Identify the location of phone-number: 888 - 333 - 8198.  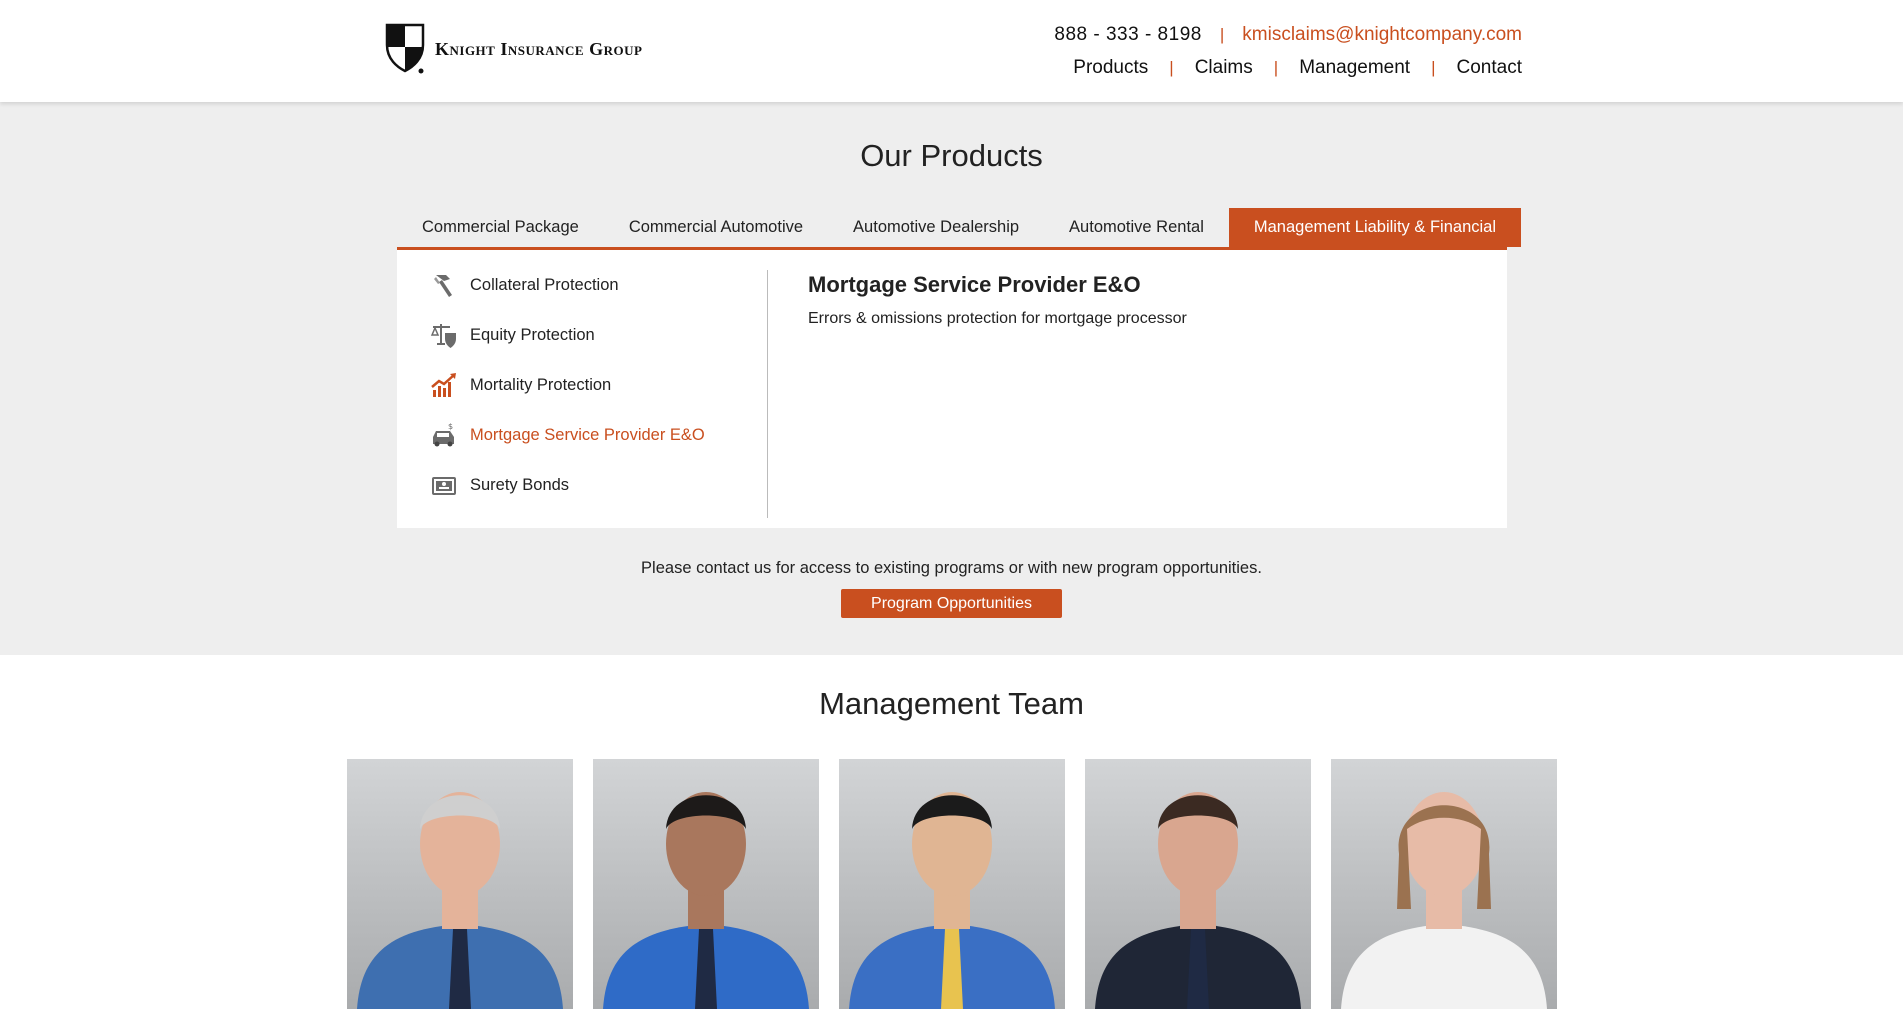
(1127, 35).